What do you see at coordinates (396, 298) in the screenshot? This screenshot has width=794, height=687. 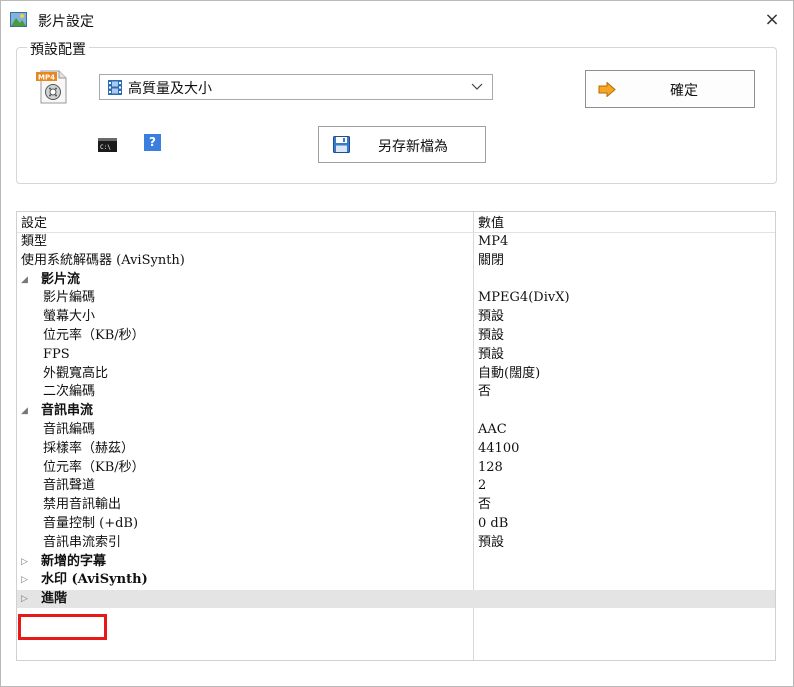 I see `grid-row: 影片編碼 MPEG4(DivX)` at bounding box center [396, 298].